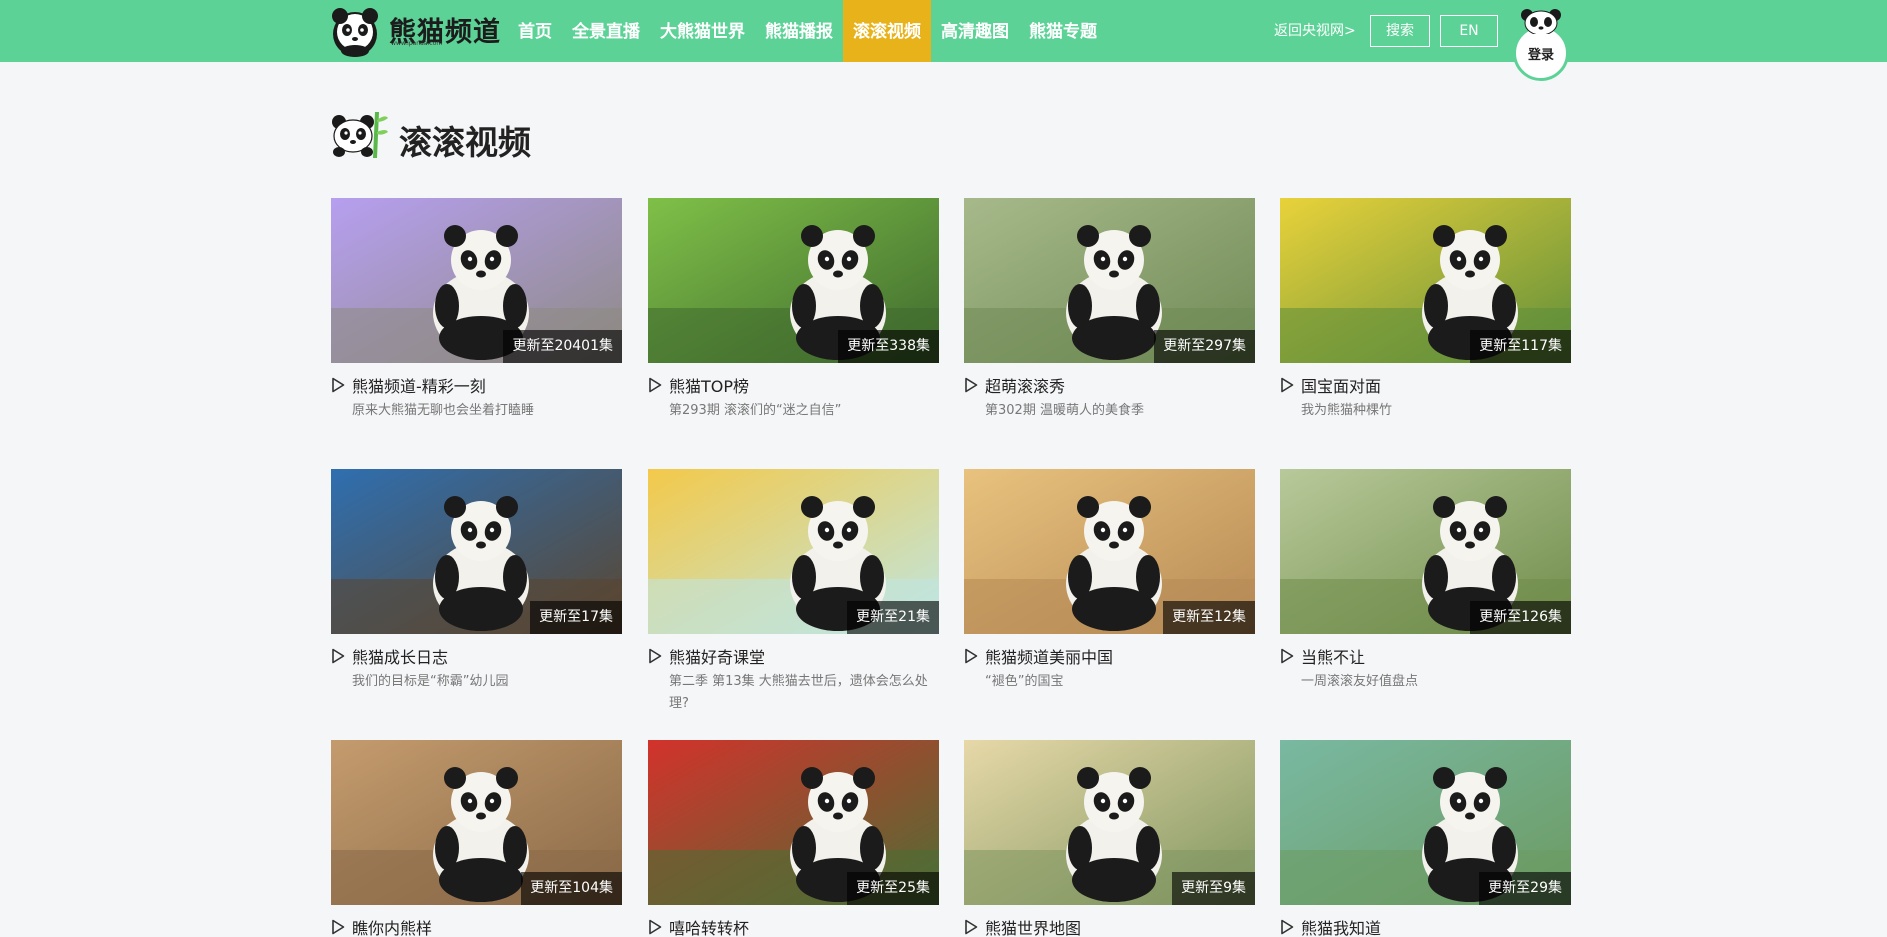 The image size is (1887, 937). What do you see at coordinates (415, 32) in the screenshot?
I see `site-logo: 熊猫频道 www.ipanda.com` at bounding box center [415, 32].